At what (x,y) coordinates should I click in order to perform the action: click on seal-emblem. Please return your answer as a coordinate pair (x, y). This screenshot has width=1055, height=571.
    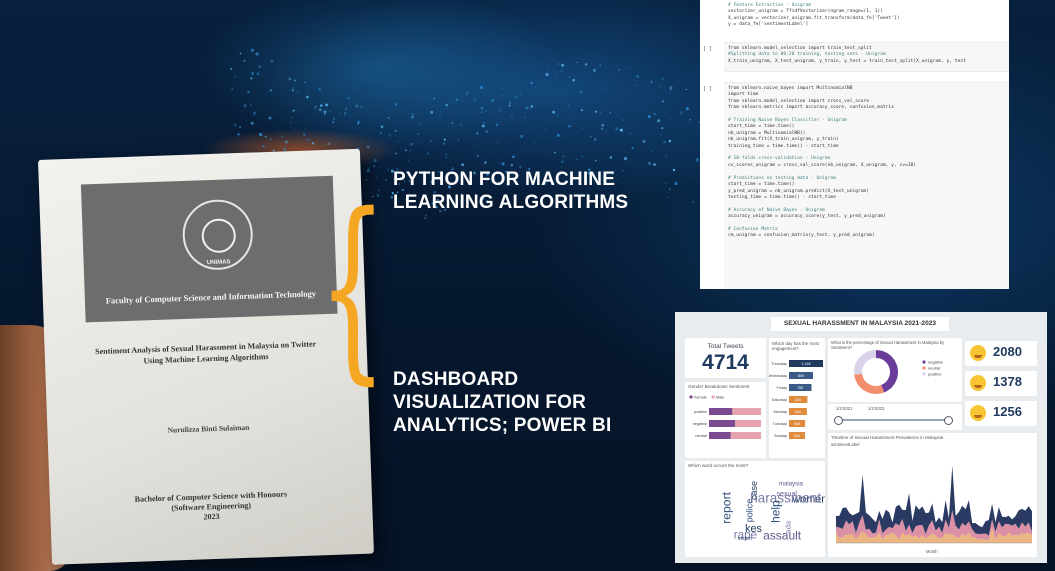
    Looking at the image, I should click on (219, 236).